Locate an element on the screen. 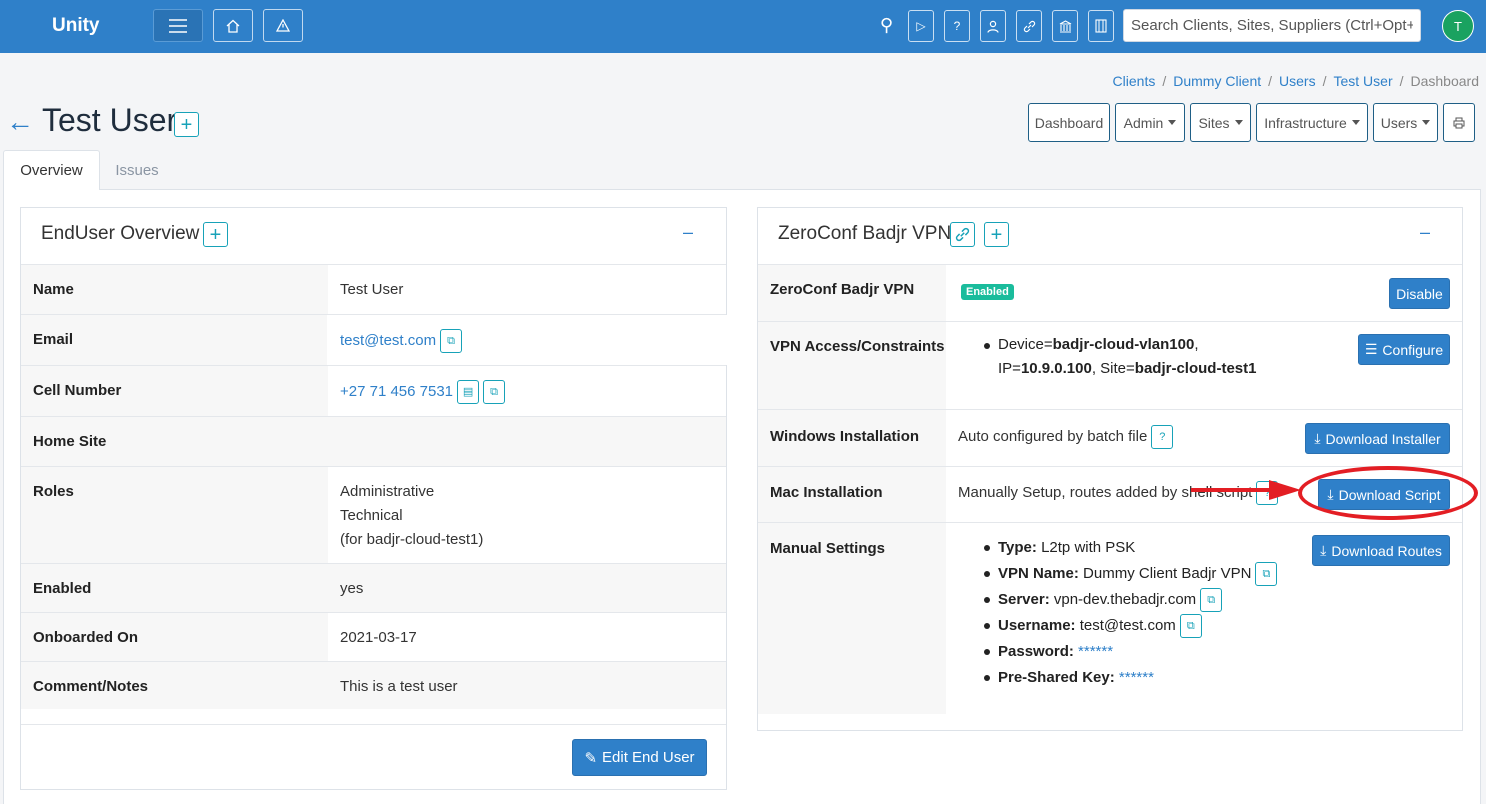  bank-icon is located at coordinates (1065, 26).